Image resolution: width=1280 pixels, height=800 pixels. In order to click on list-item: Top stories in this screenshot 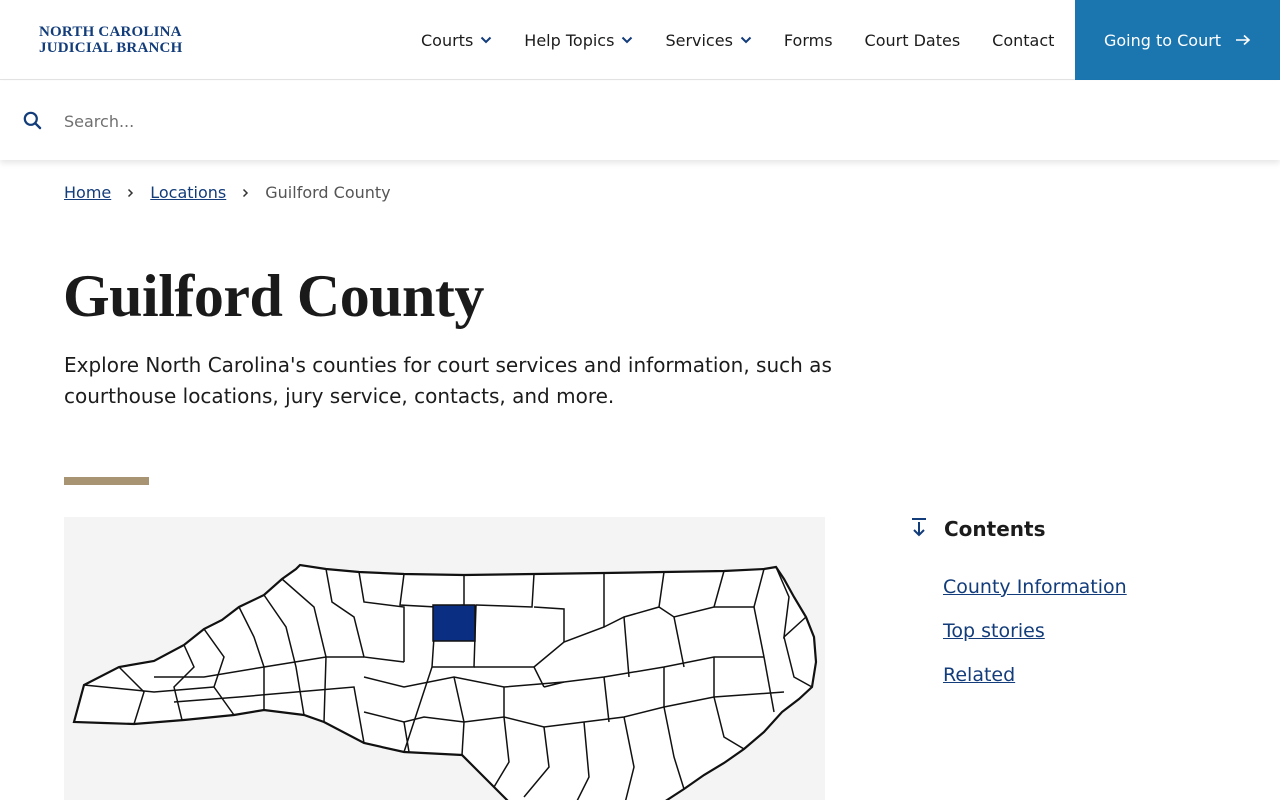, I will do `click(1035, 632)`.